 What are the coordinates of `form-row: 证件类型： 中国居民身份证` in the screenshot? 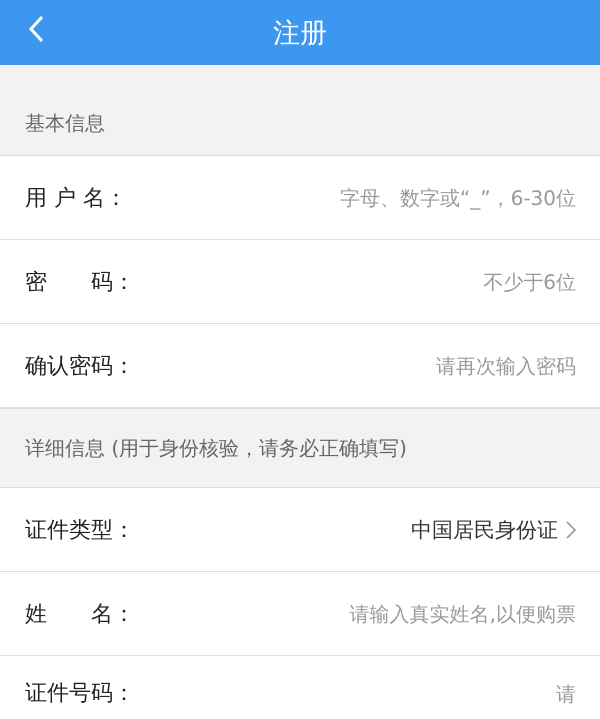 It's located at (300, 530).